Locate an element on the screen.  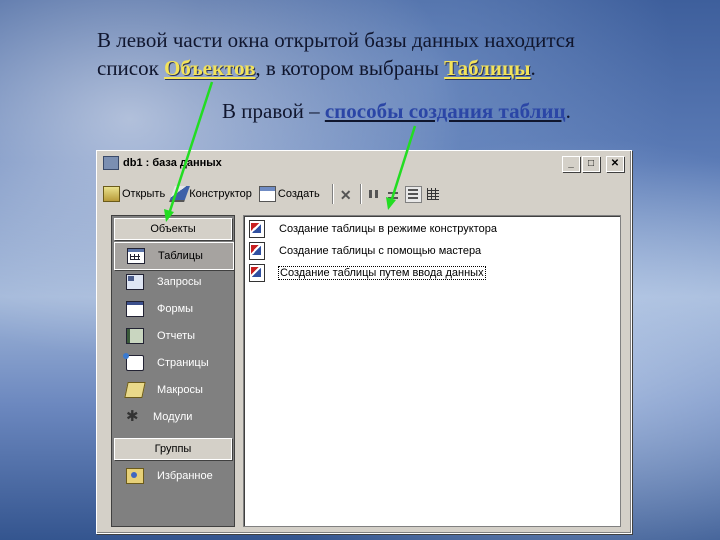
sidebar-item-label: Модули is located at coordinates (173, 417).